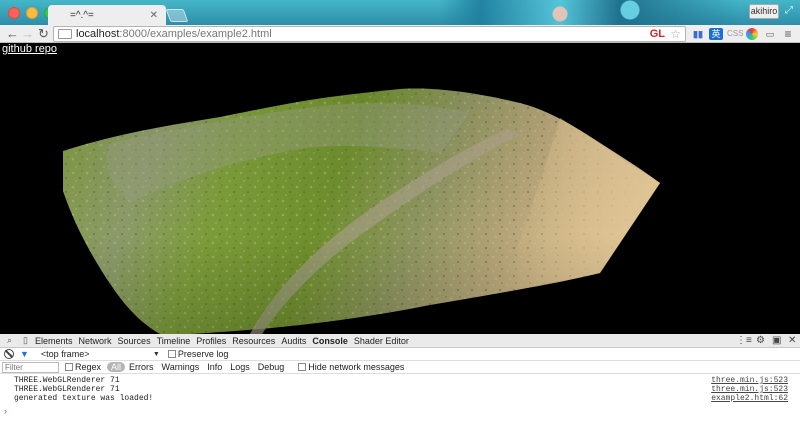 Image resolution: width=800 pixels, height=435 pixels. Describe the element at coordinates (675, 34) in the screenshot. I see `bookmark-star-icon: ☆` at that location.